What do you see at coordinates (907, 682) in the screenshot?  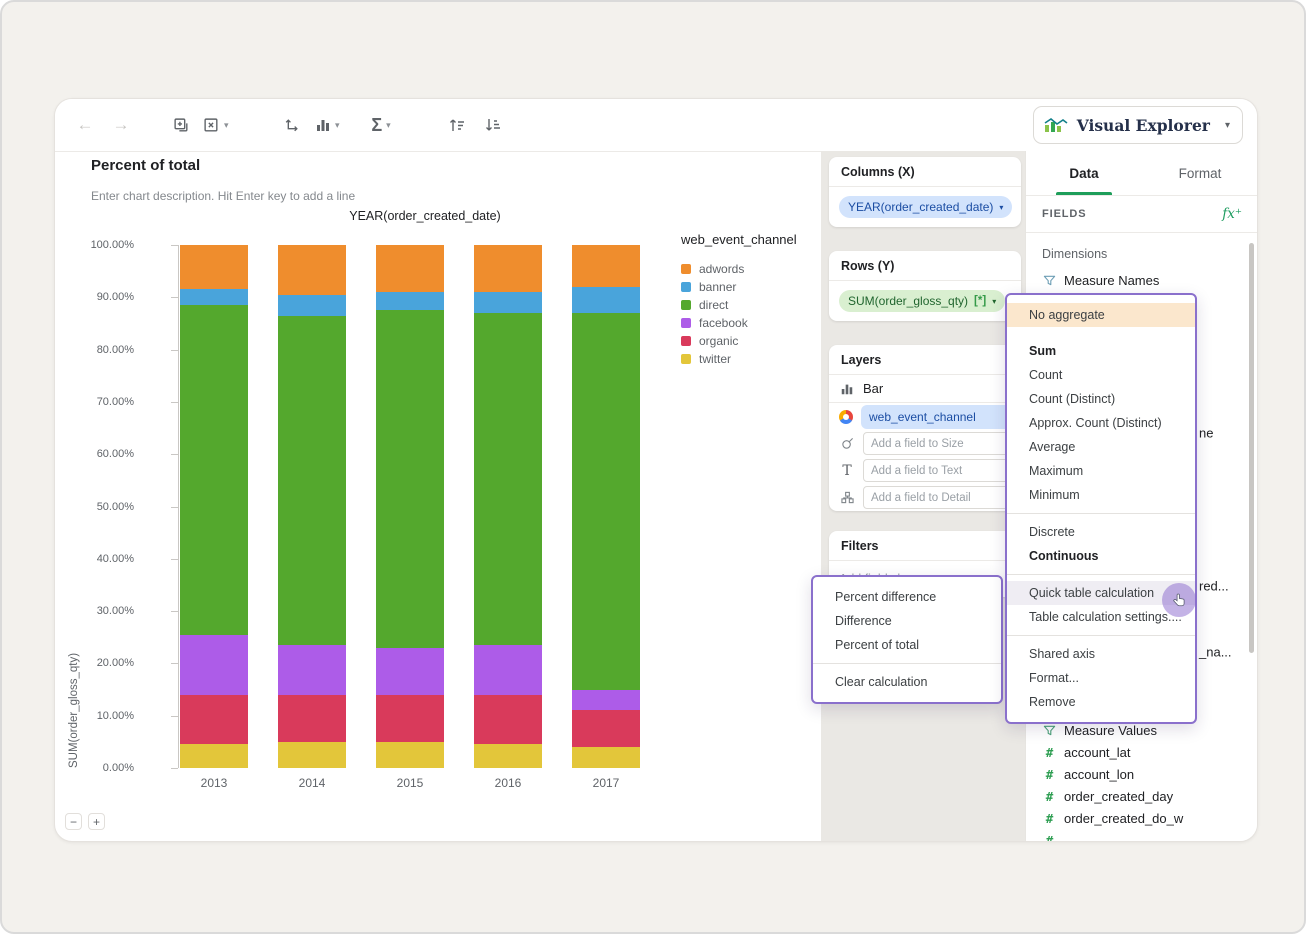 I see `menu-item-clear-calculation: Clear calculation` at bounding box center [907, 682].